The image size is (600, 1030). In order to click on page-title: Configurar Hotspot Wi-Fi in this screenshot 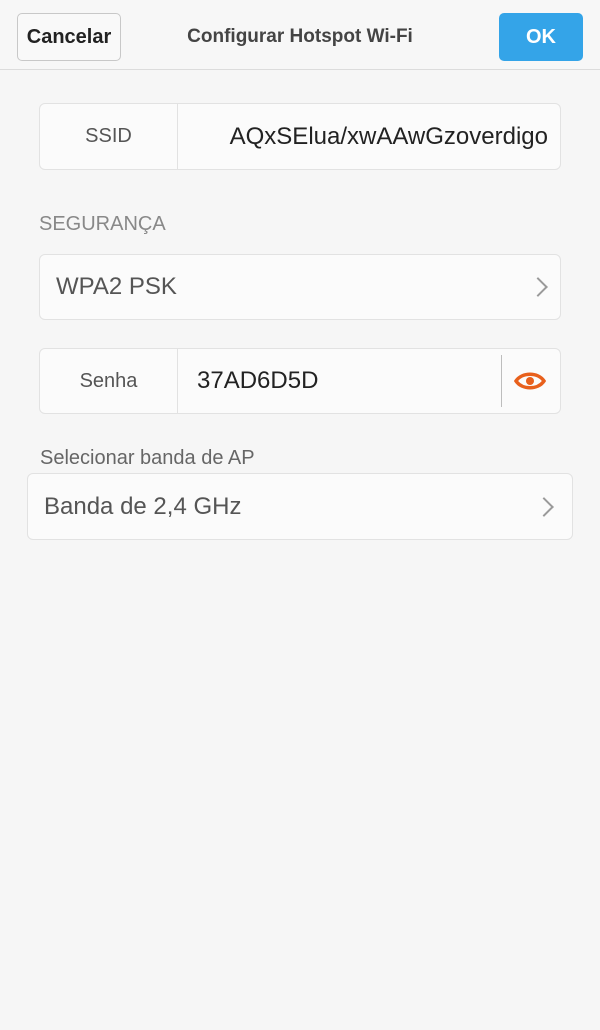, I will do `click(300, 36)`.